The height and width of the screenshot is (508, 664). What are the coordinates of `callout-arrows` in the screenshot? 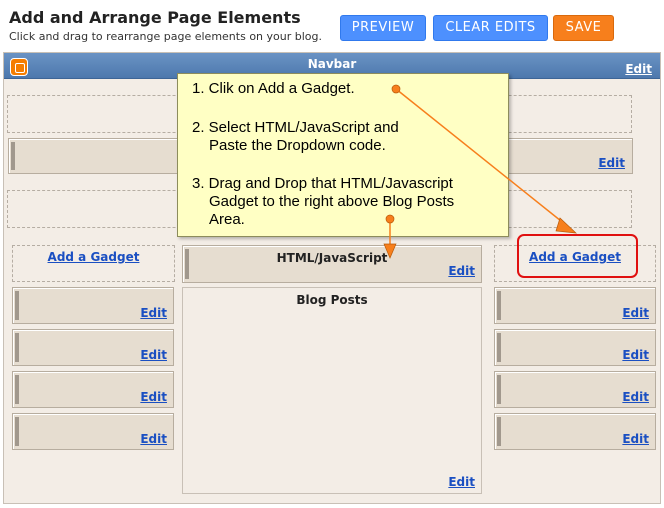 It's located at (480, 171).